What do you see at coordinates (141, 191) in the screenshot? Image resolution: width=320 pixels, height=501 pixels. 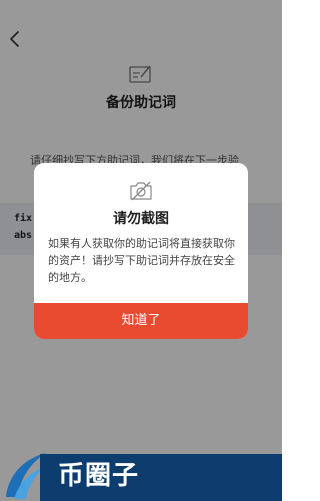 I see `no-screenshot-icon` at bounding box center [141, 191].